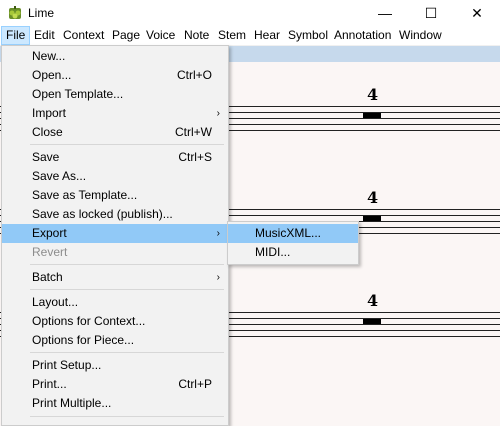 This screenshot has width=500, height=426. What do you see at coordinates (193, 132) in the screenshot?
I see `shortcut: Ctrl+W` at bounding box center [193, 132].